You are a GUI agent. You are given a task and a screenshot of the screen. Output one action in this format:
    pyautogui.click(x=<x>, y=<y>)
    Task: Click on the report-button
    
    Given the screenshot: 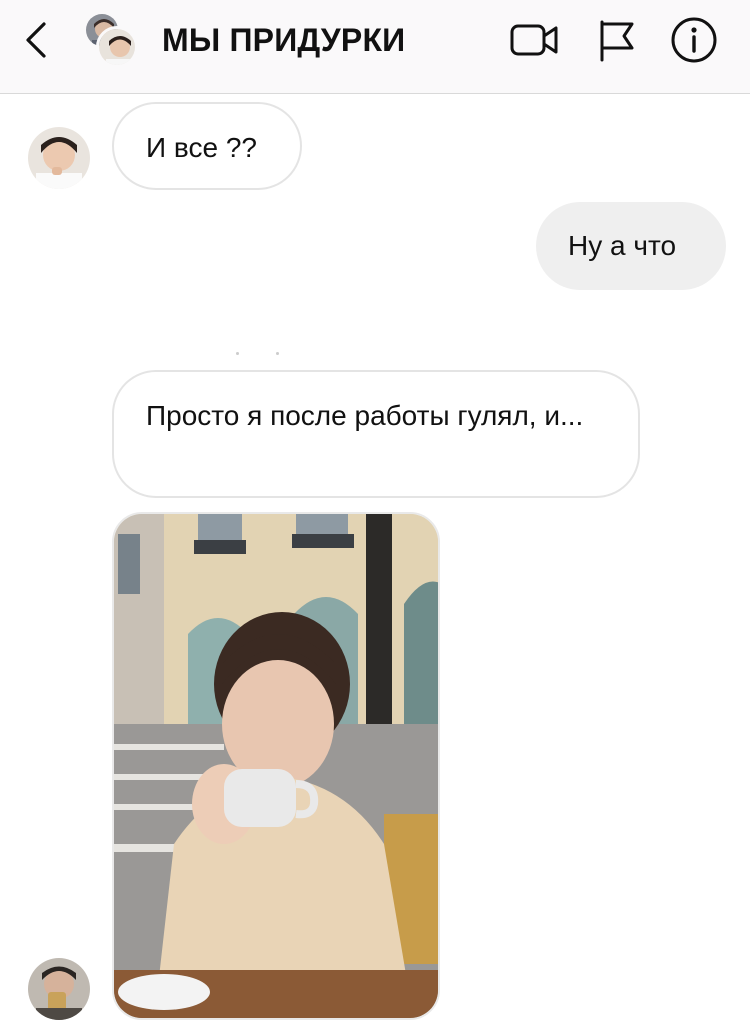 What is the action you would take?
    pyautogui.click(x=618, y=40)
    